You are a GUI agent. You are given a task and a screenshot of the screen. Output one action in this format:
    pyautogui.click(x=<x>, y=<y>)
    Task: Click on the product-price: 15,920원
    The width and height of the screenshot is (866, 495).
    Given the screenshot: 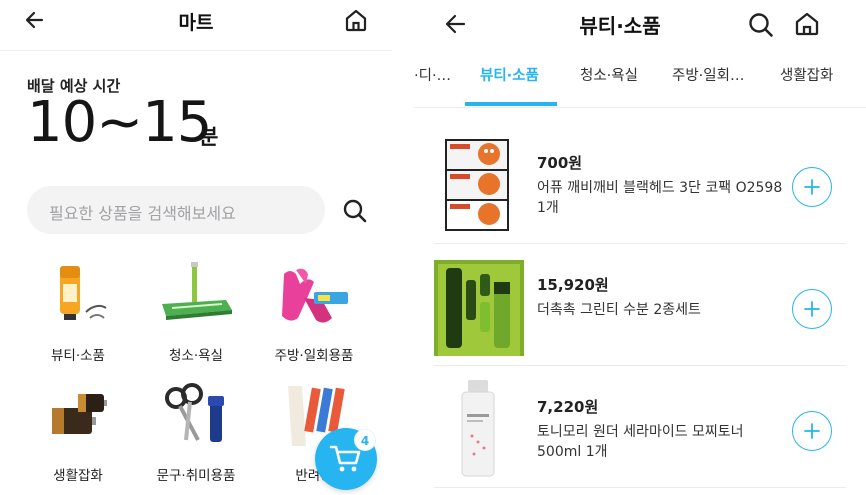 What is the action you would take?
    pyautogui.click(x=573, y=285)
    